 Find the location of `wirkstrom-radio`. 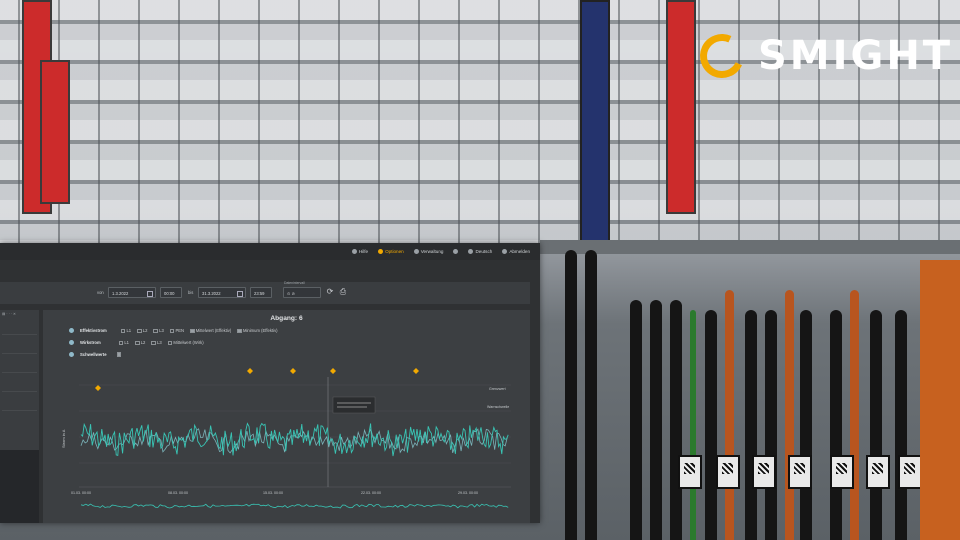

wirkstrom-radio is located at coordinates (71, 343).